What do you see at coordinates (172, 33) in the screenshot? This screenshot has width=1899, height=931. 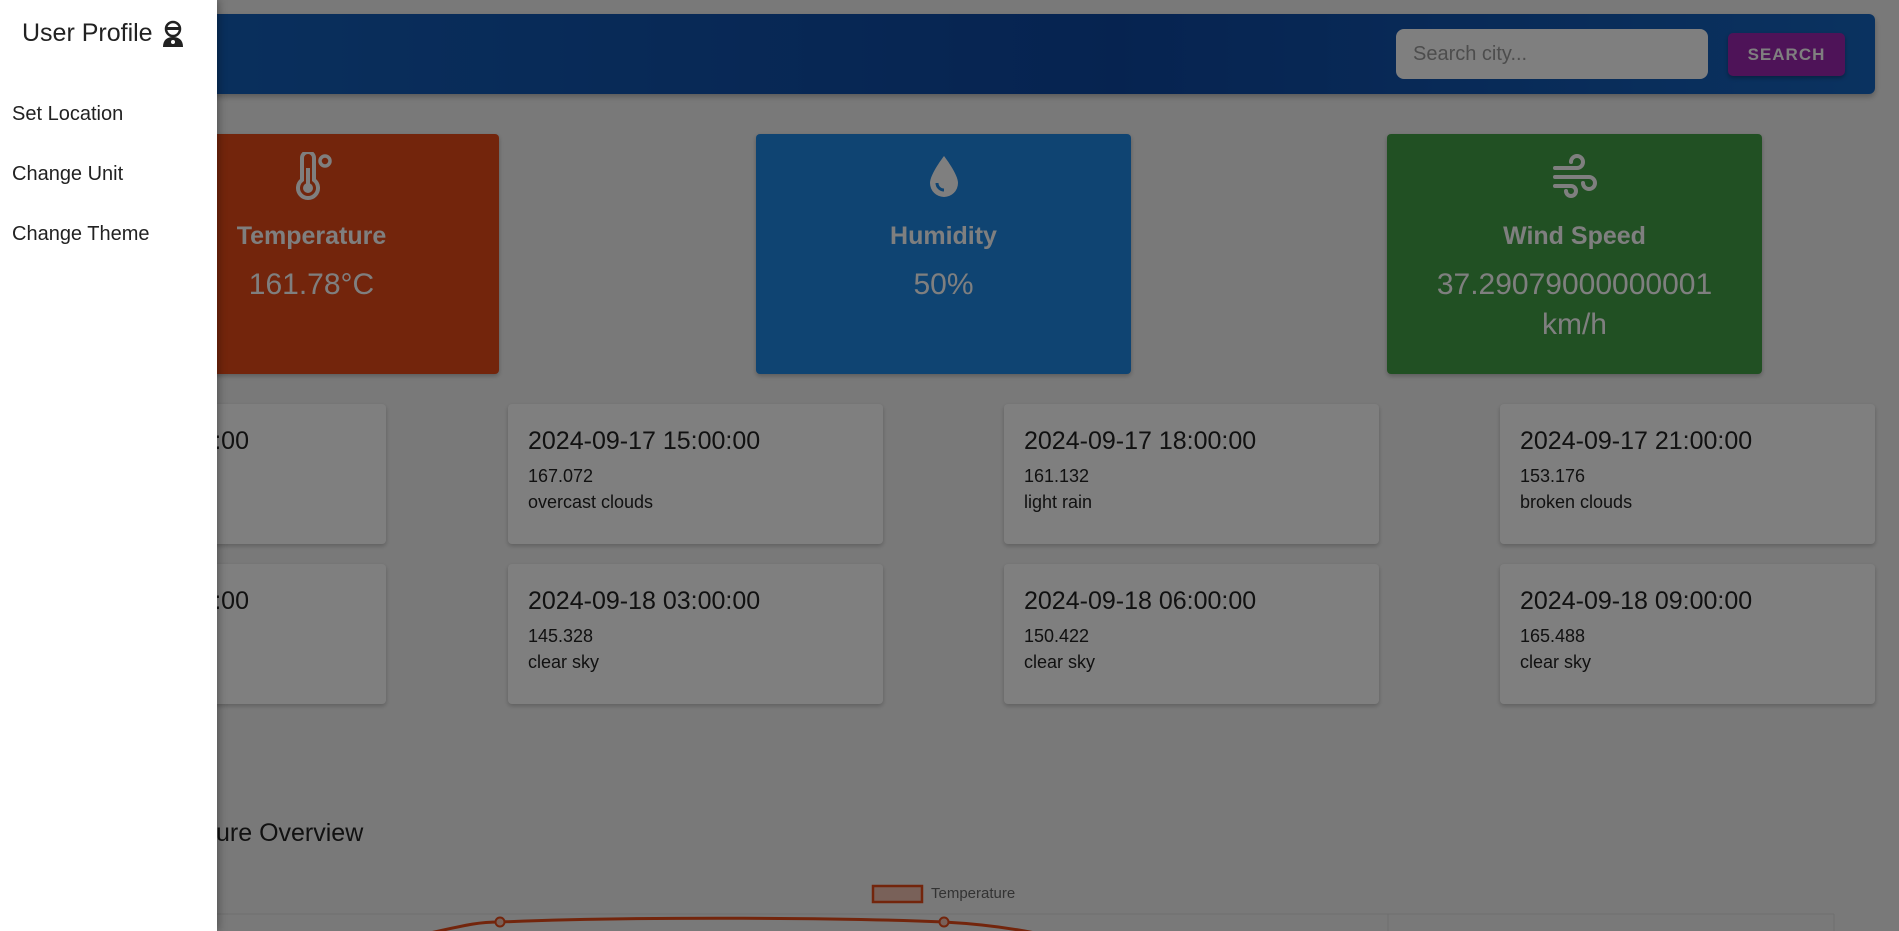 I see `user-avatar-icon` at bounding box center [172, 33].